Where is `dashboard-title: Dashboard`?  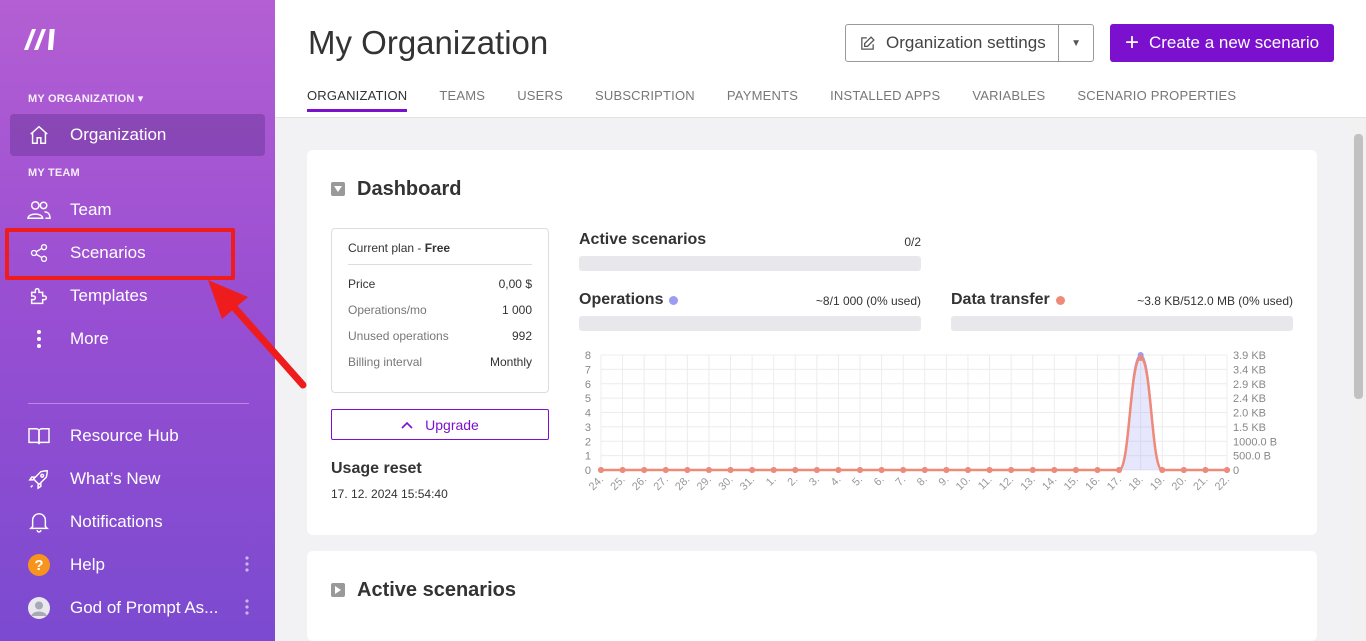 dashboard-title: Dashboard is located at coordinates (409, 189).